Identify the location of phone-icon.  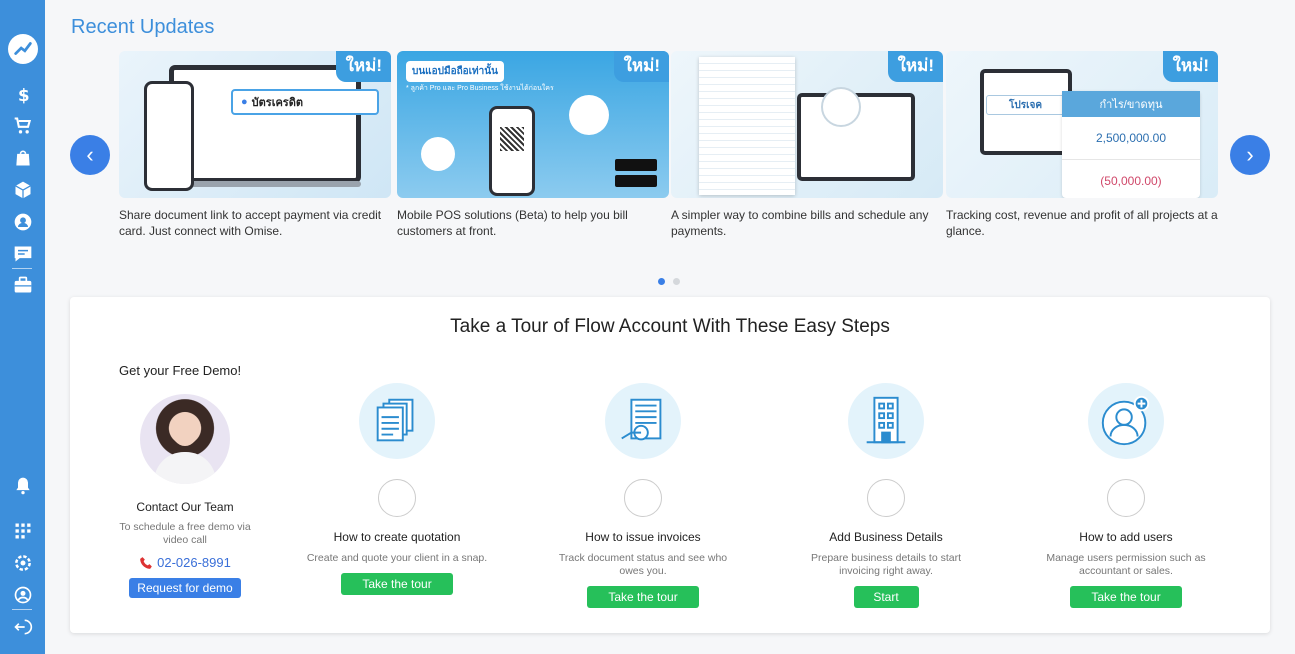
(146, 562).